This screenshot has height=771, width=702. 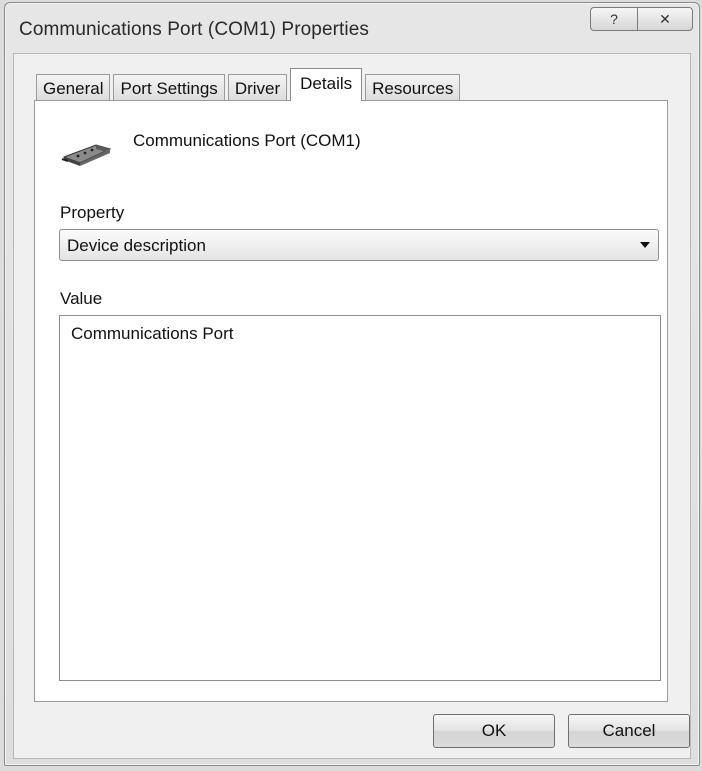 What do you see at coordinates (494, 731) in the screenshot?
I see `ok-button: OK` at bounding box center [494, 731].